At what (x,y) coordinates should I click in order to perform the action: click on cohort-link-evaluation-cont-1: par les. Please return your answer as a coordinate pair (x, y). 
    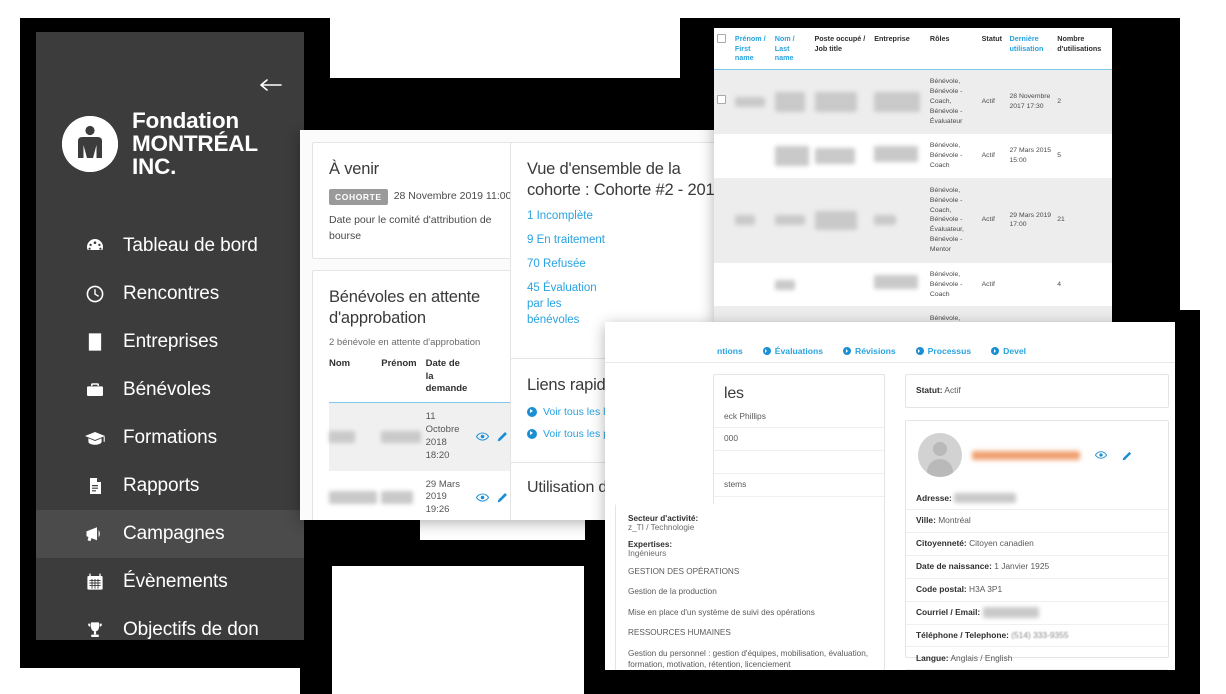
    Looking at the image, I should click on (627, 304).